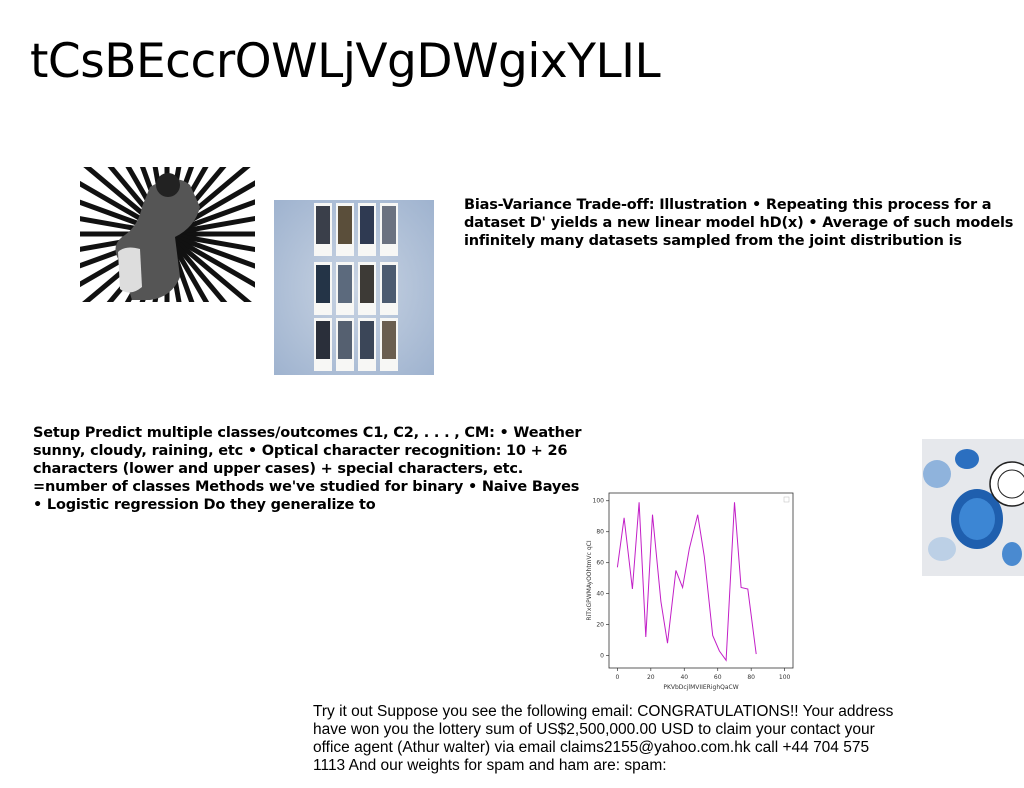 The width and height of the screenshot is (1024, 788). What do you see at coordinates (602, 656) in the screenshot?
I see `y-tick-label: 0` at bounding box center [602, 656].